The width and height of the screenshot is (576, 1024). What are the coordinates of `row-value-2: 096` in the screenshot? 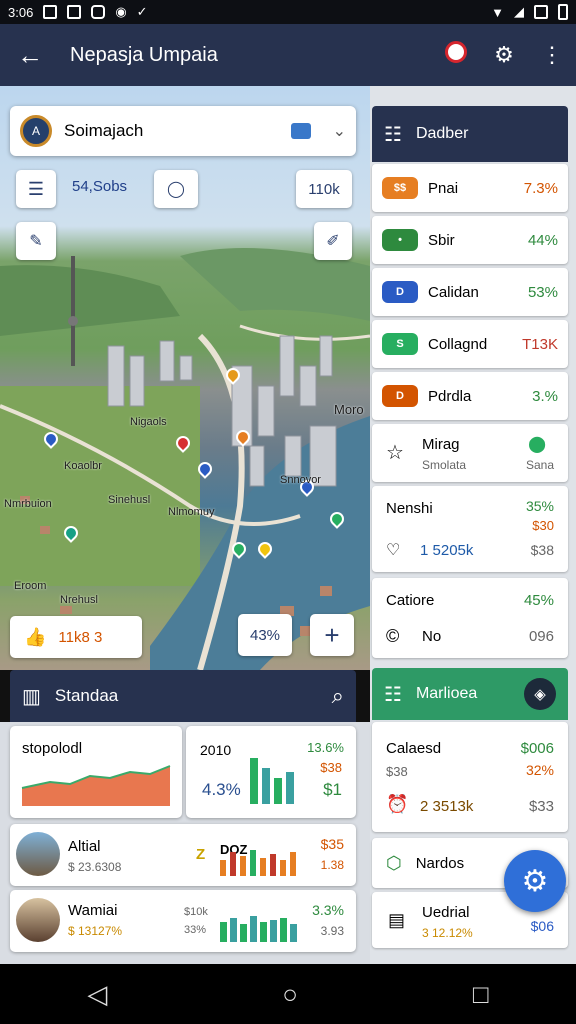 It's located at (541, 636).